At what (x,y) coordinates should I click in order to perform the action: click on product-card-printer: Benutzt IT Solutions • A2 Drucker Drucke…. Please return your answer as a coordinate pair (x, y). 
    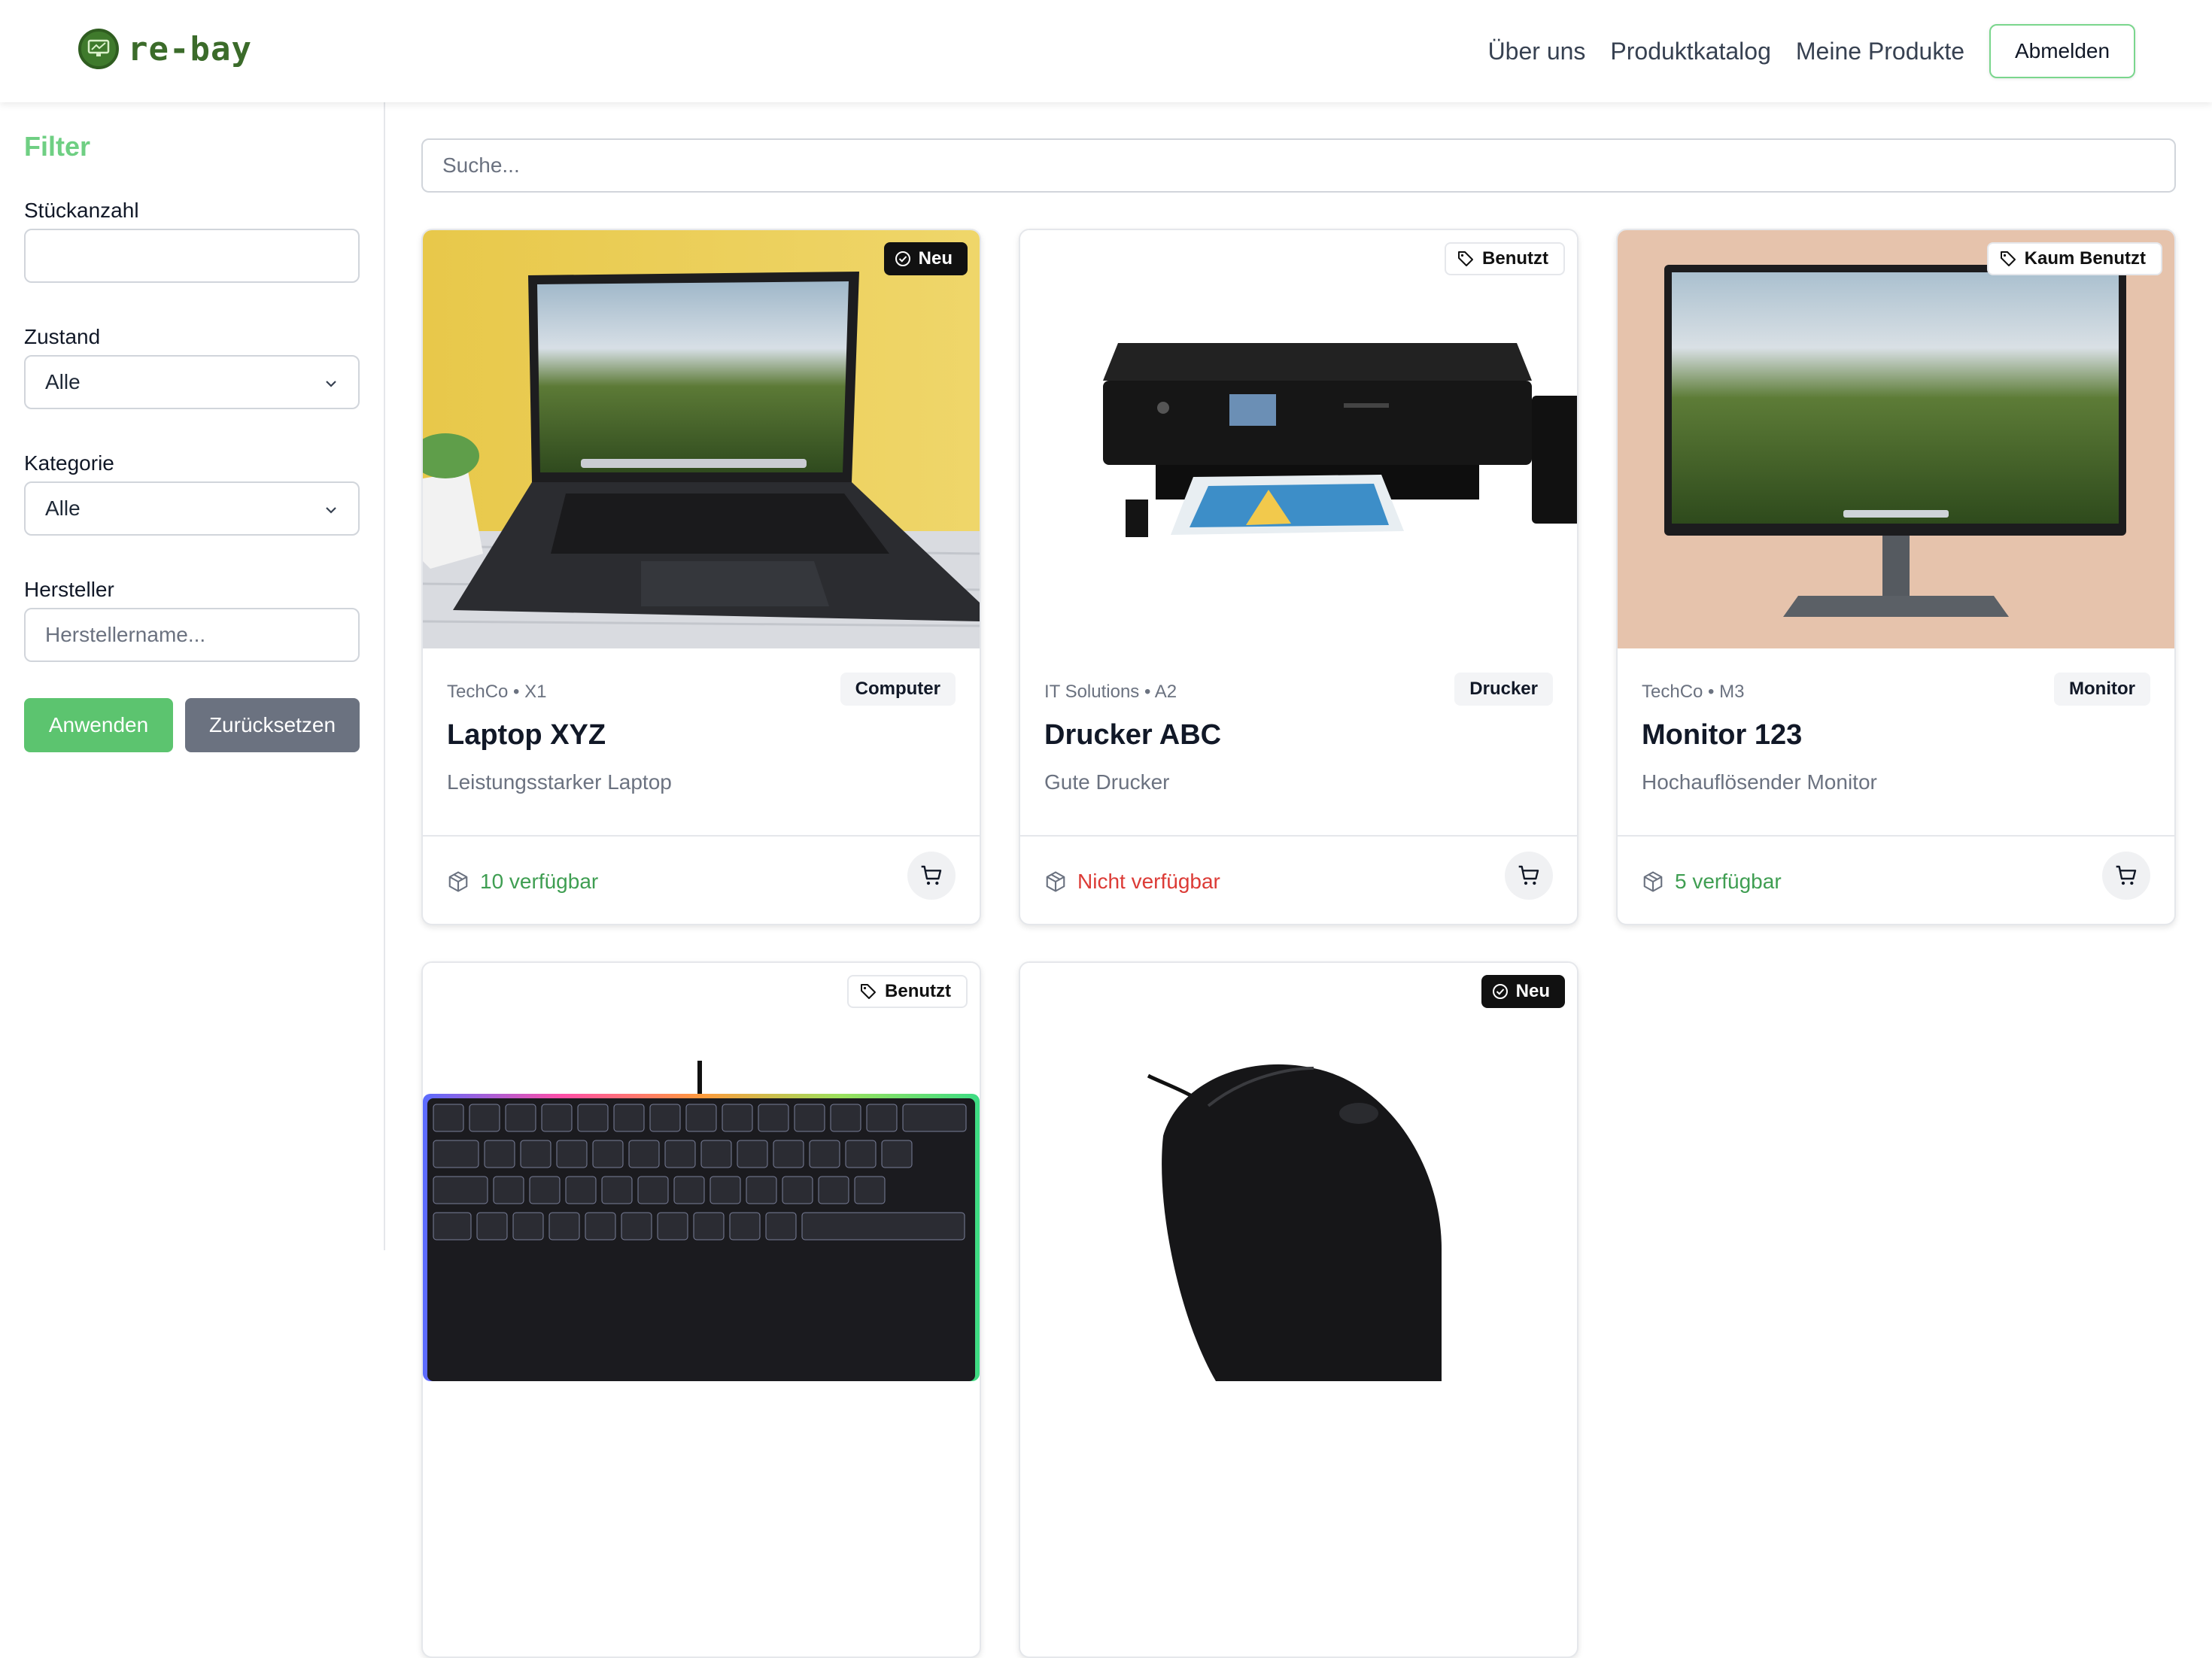
    Looking at the image, I should click on (1298, 577).